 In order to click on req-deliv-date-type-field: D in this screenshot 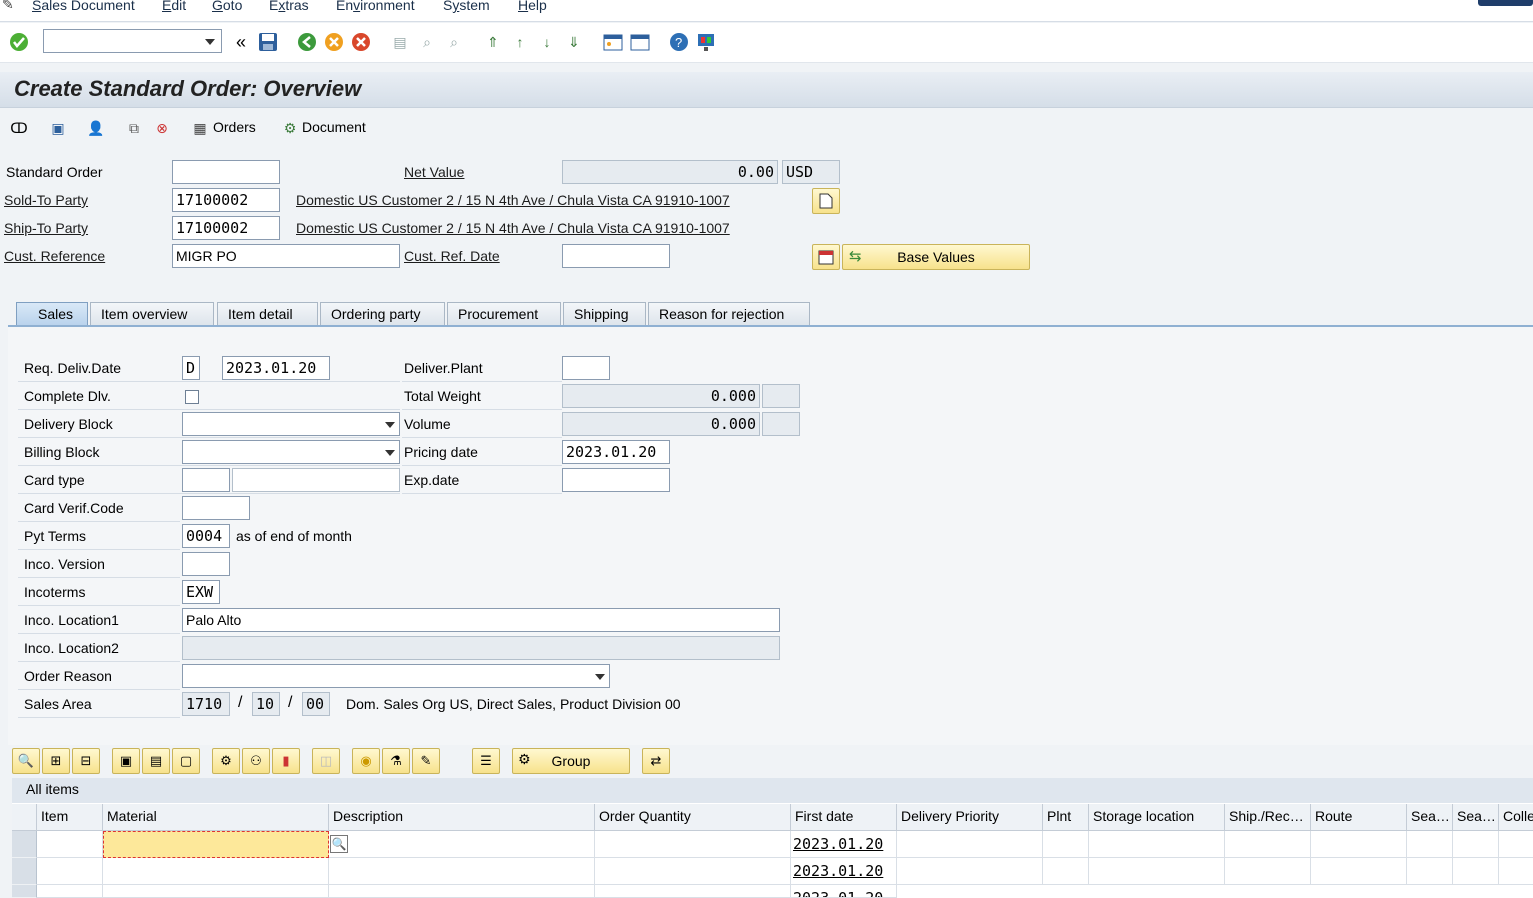, I will do `click(191, 368)`.